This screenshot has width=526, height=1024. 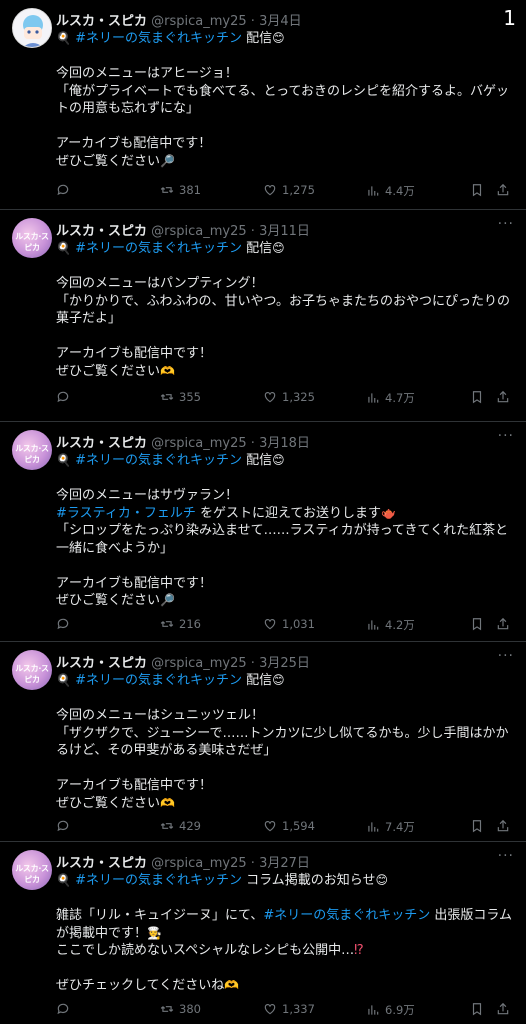 What do you see at coordinates (390, 827) in the screenshot?
I see `views-button: 7.4万` at bounding box center [390, 827].